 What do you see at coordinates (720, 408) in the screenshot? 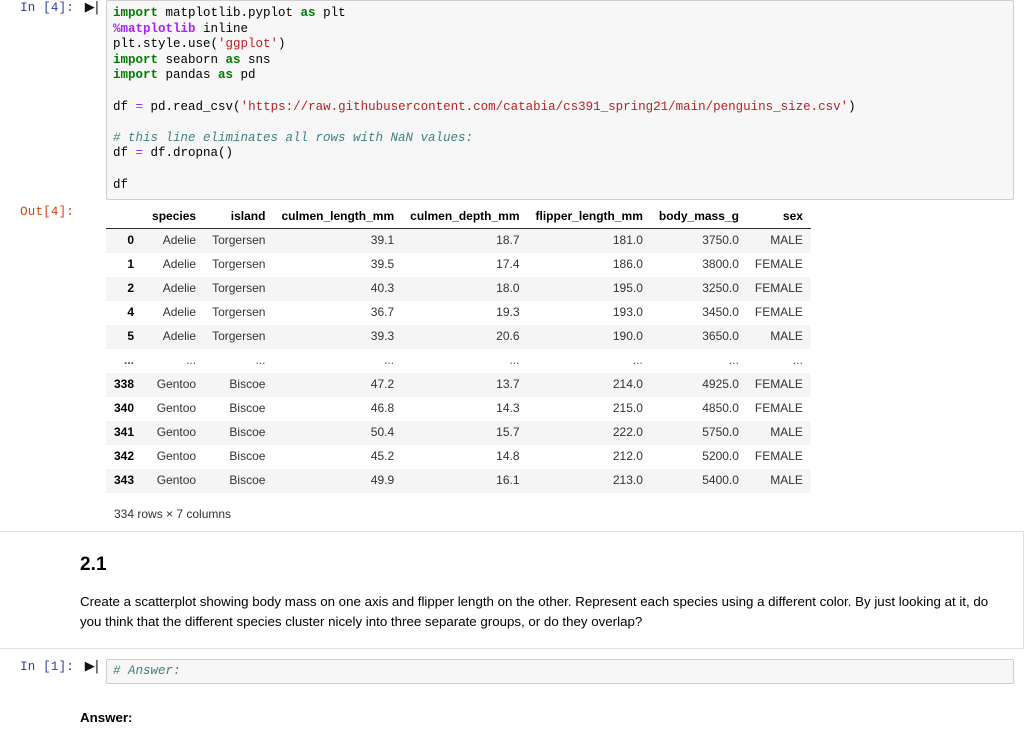
I see `dataframe-cell: 4850.0` at bounding box center [720, 408].